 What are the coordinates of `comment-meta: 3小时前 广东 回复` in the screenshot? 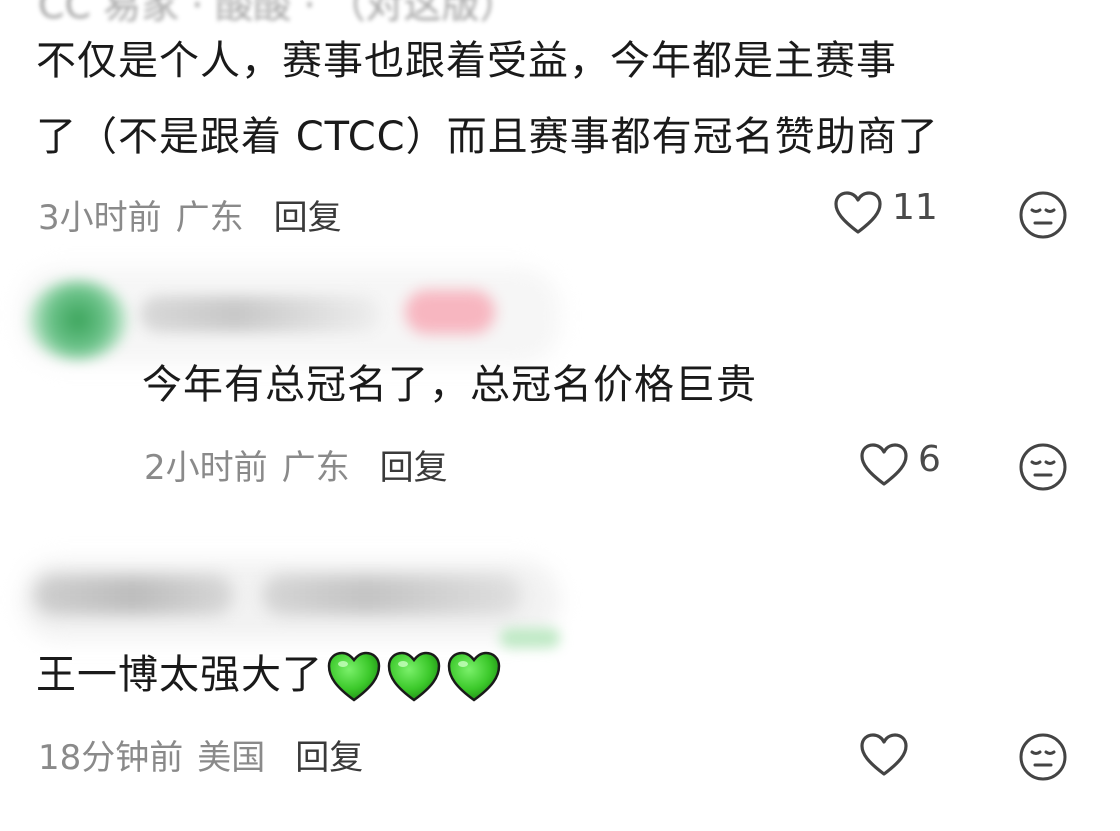 It's located at (190, 214).